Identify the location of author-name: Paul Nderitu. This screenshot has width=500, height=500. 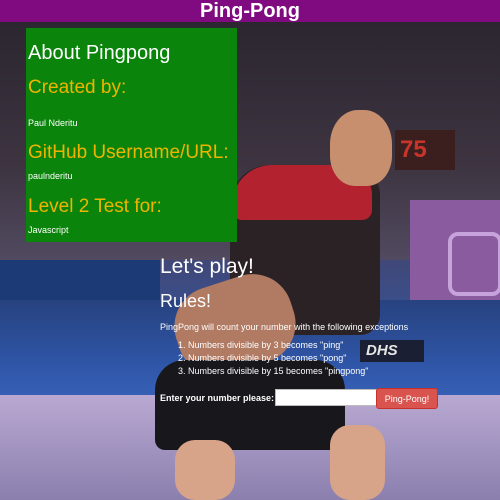
(53, 123).